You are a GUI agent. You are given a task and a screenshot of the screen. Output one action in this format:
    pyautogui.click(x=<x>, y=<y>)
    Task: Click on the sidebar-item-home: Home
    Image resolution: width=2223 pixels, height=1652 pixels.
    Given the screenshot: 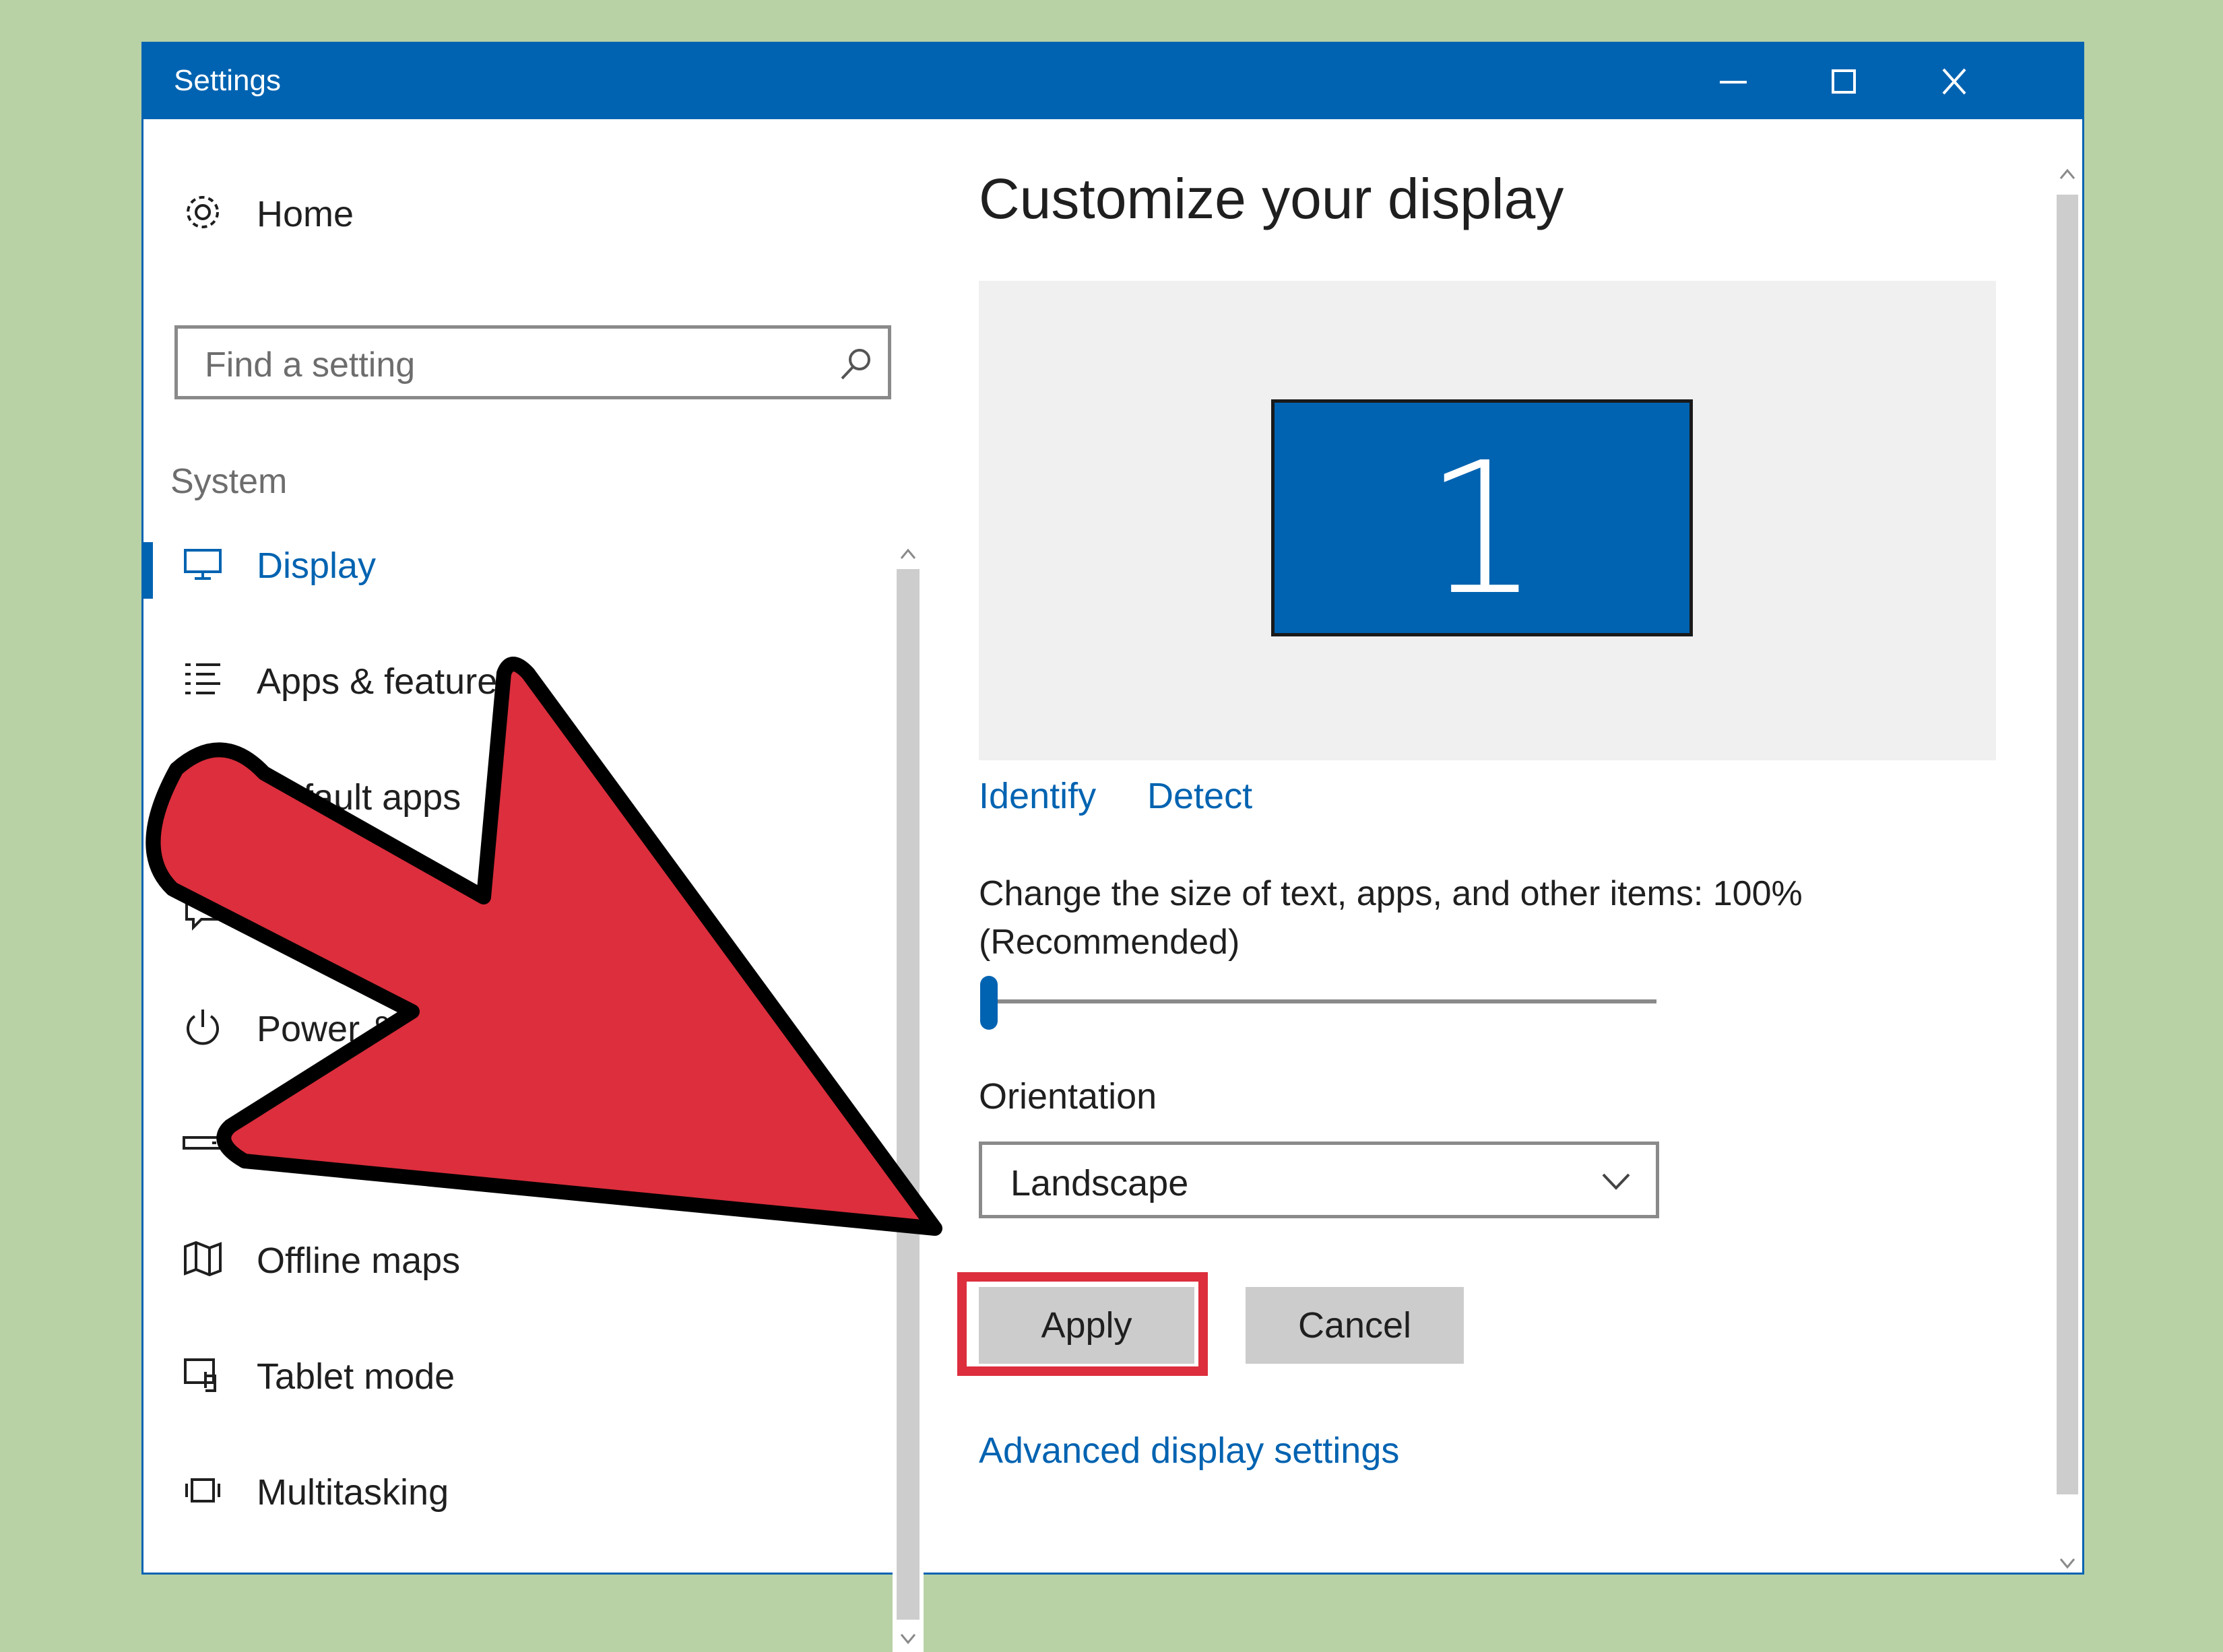 What is the action you would take?
    pyautogui.click(x=513, y=210)
    